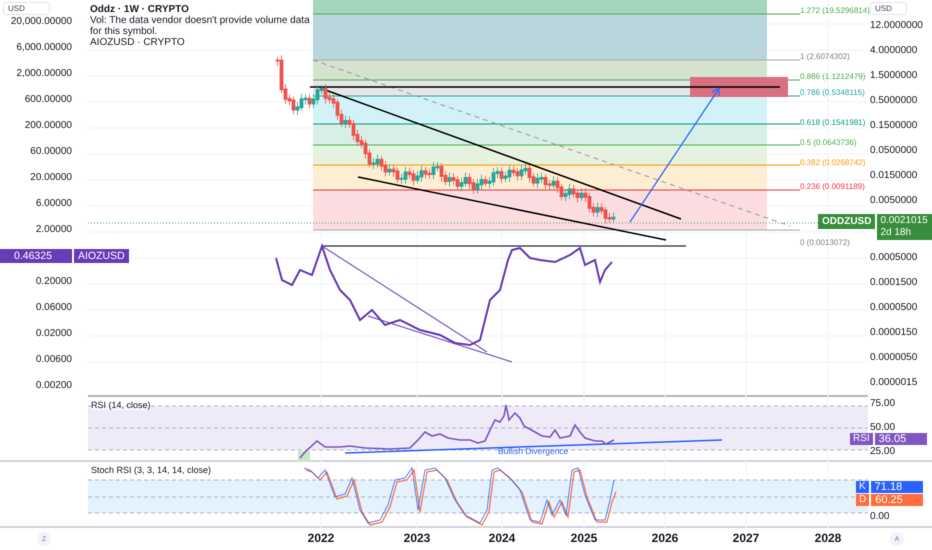 This screenshot has height=550, width=932. Describe the element at coordinates (832, 186) in the screenshot. I see `fib-level-label: 0.236 (0.0091189)` at that location.